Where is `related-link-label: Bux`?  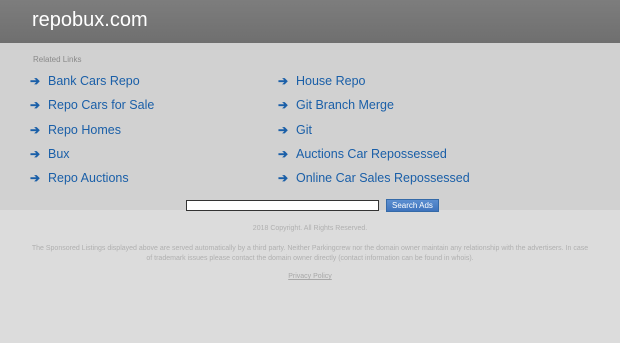
related-link-label: Bux is located at coordinates (59, 154).